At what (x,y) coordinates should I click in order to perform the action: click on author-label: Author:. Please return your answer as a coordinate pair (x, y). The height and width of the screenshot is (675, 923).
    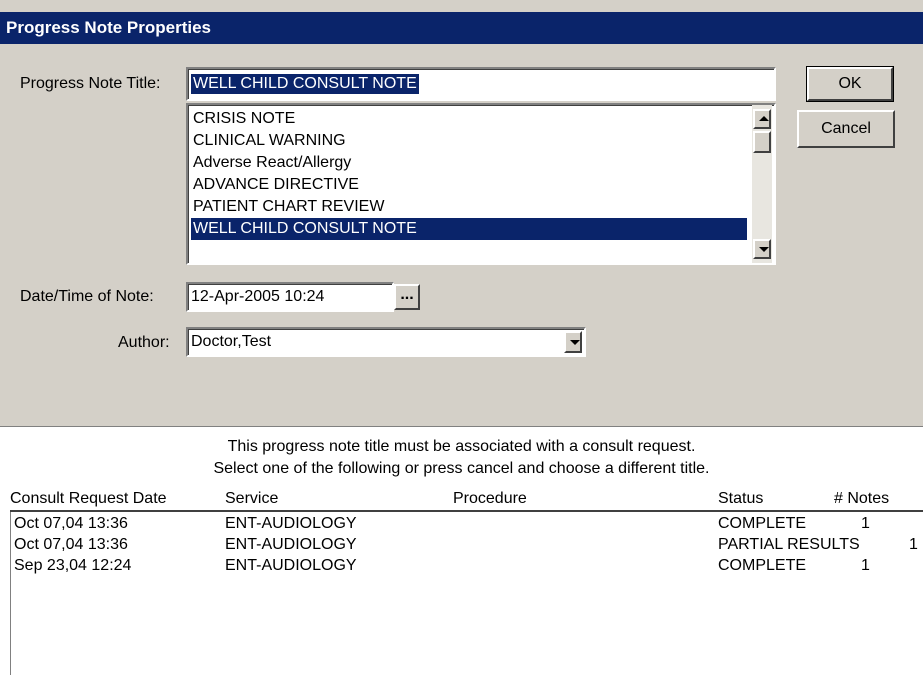
    Looking at the image, I should click on (144, 342).